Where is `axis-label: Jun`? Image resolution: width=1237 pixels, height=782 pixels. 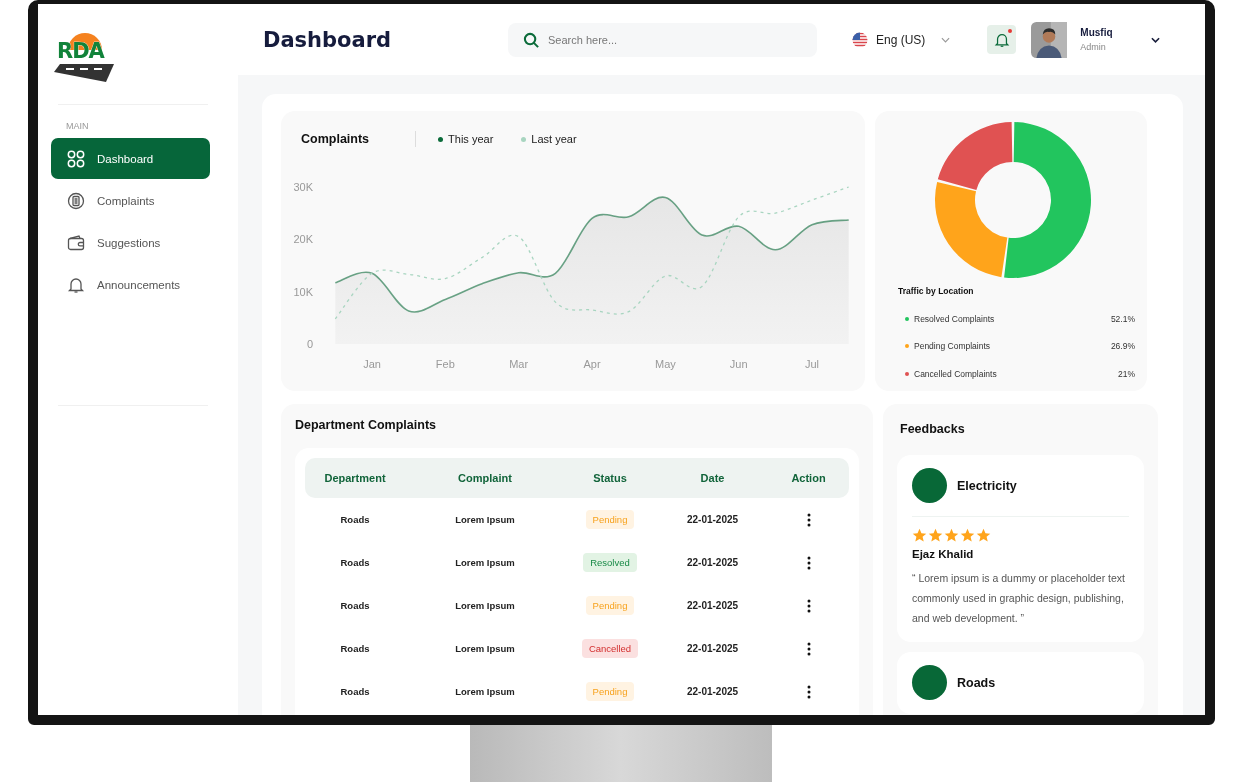 axis-label: Jun is located at coordinates (738, 364).